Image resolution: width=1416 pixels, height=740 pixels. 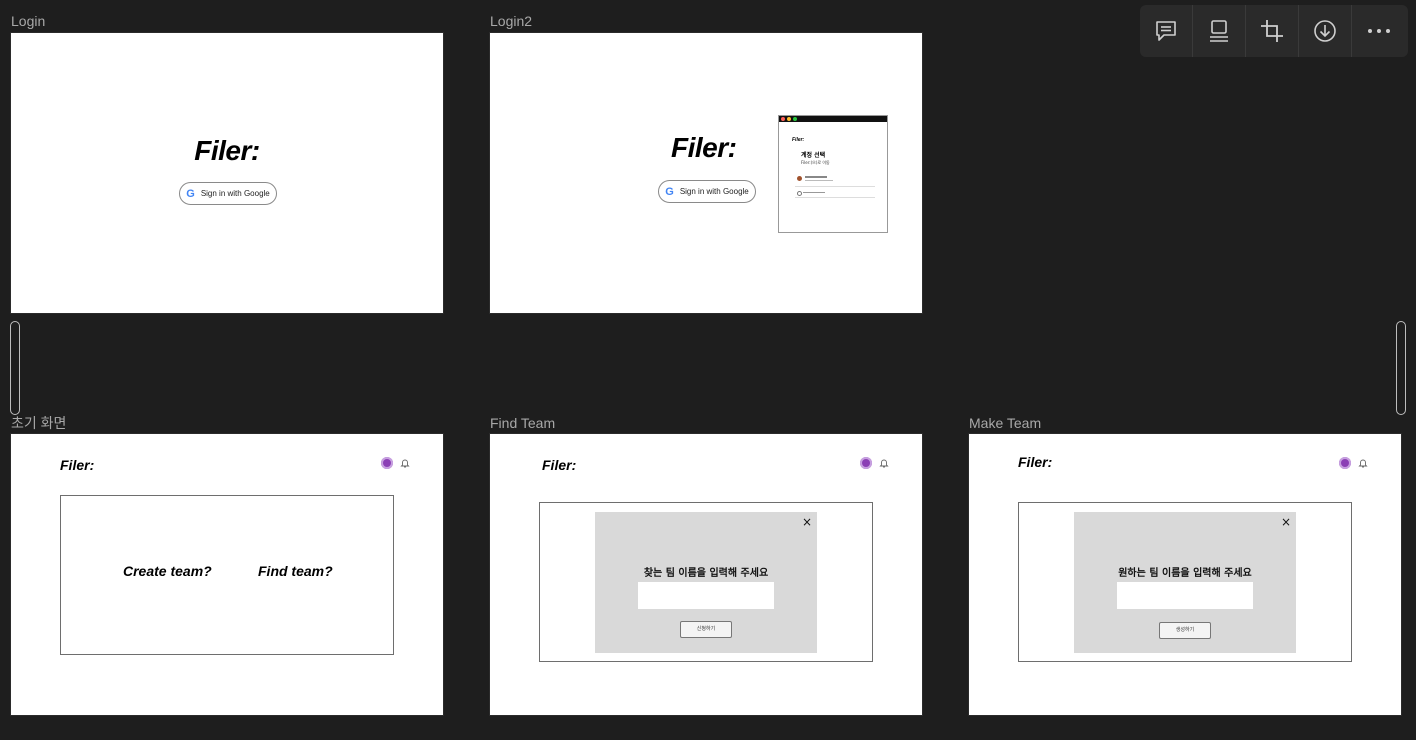 I want to click on account-name-line, so click(x=816, y=177).